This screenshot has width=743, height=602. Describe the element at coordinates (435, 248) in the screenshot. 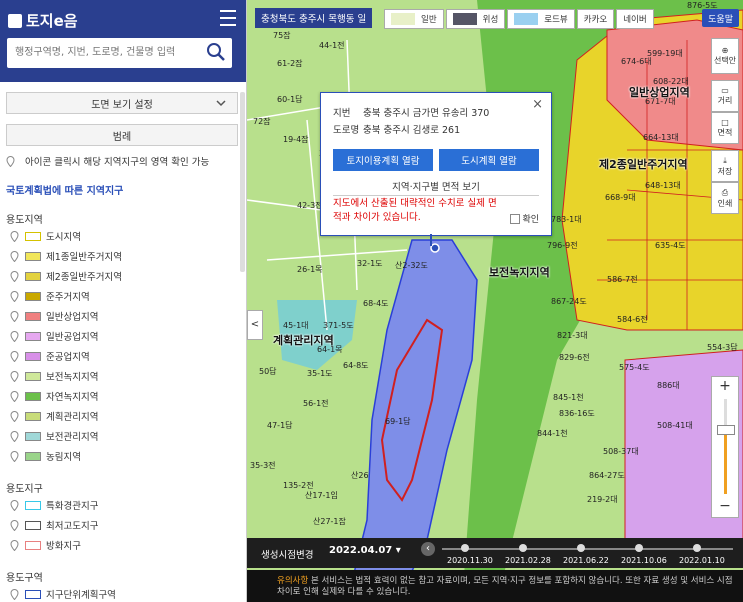

I see `selected-location-marker` at that location.